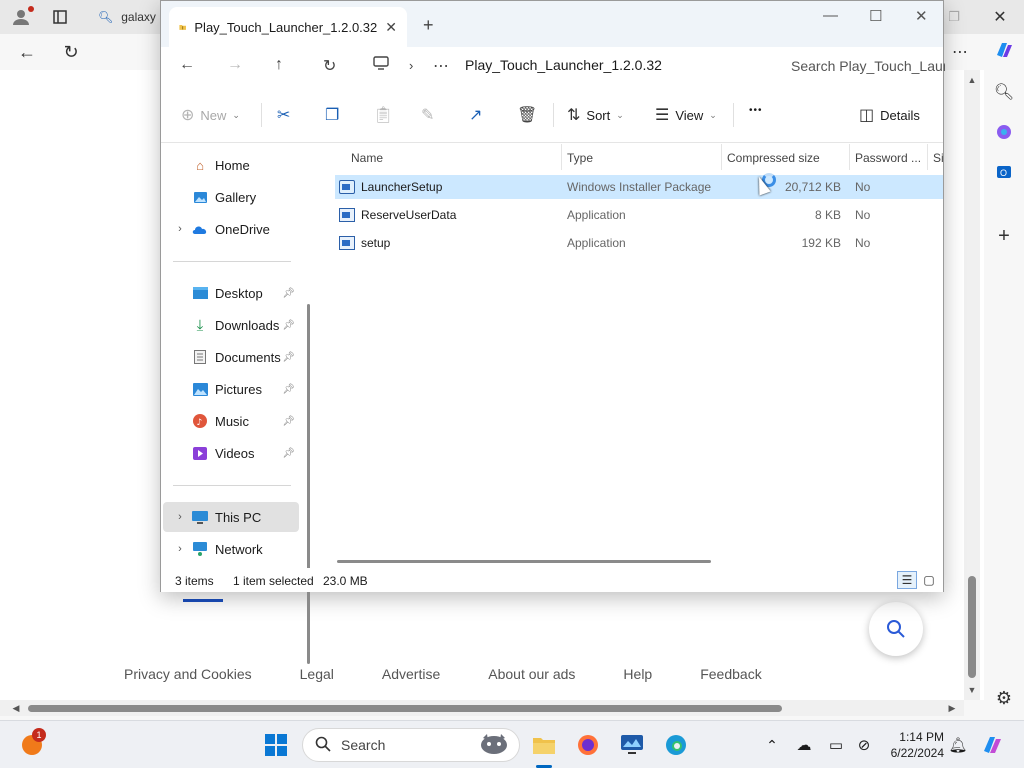 The image size is (1024, 768). What do you see at coordinates (972, 80) in the screenshot?
I see `scroll-up-icon: ▲` at bounding box center [972, 80].